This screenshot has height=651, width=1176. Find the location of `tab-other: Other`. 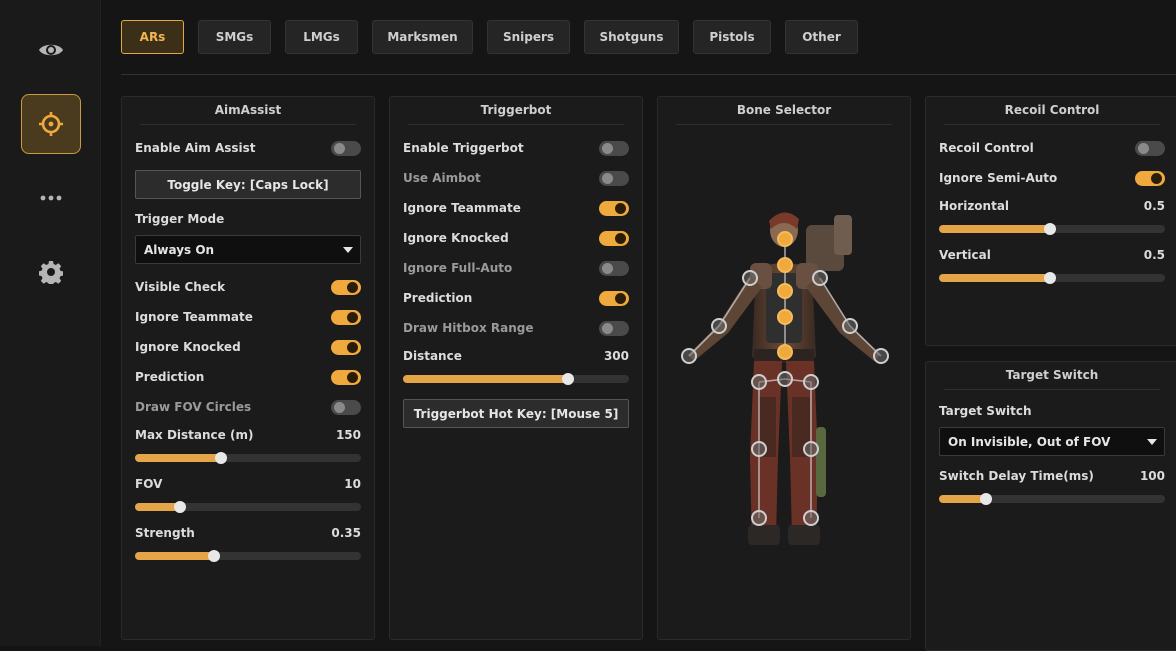

tab-other: Other is located at coordinates (821, 37).